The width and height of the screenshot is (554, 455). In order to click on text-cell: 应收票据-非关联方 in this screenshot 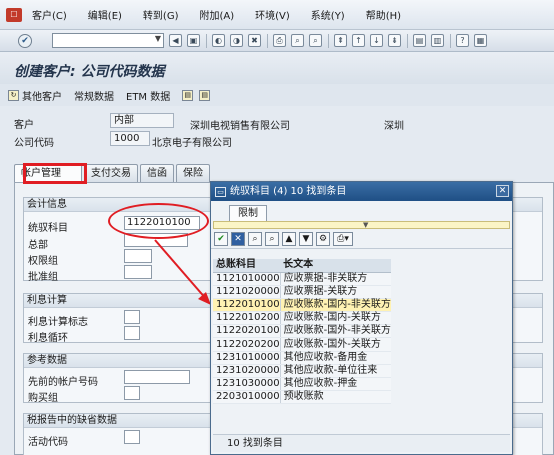, I will do `click(335, 279)`.